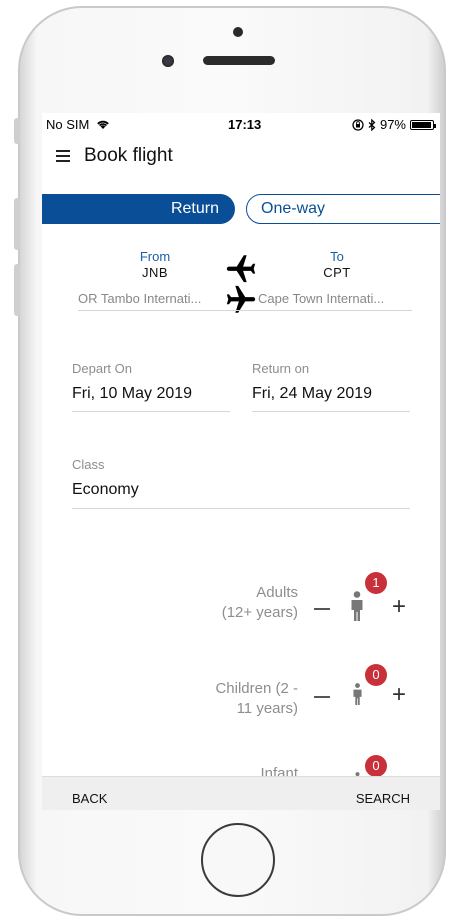  Describe the element at coordinates (259, 612) in the screenshot. I see `adults-label-line2: (12+ years)` at that location.